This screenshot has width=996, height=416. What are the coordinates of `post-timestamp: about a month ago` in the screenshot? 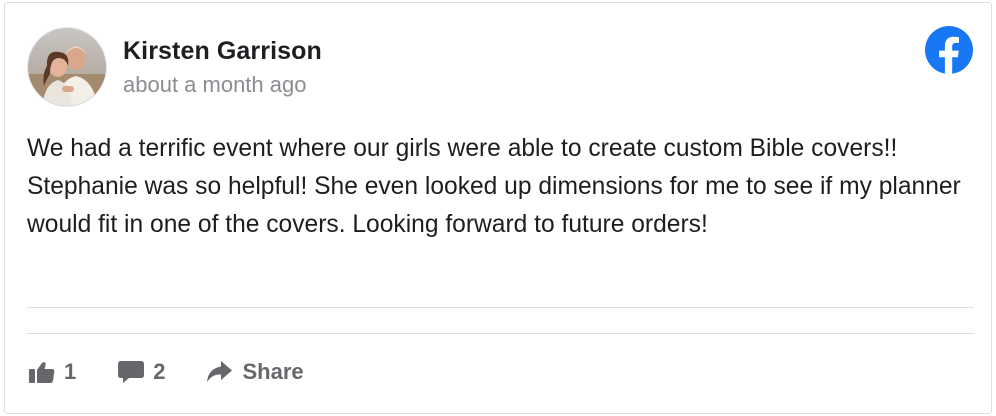 It's located at (214, 85).